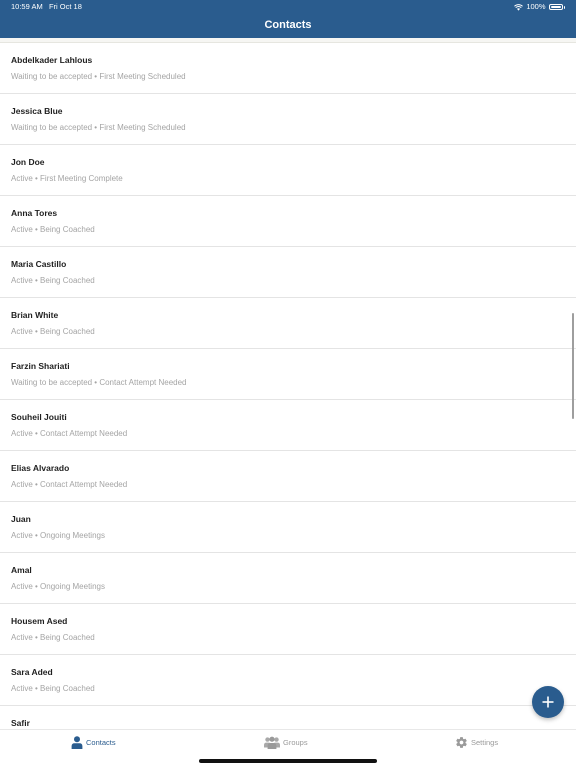 The width and height of the screenshot is (576, 768). I want to click on status-indicators: 100%, so click(539, 7).